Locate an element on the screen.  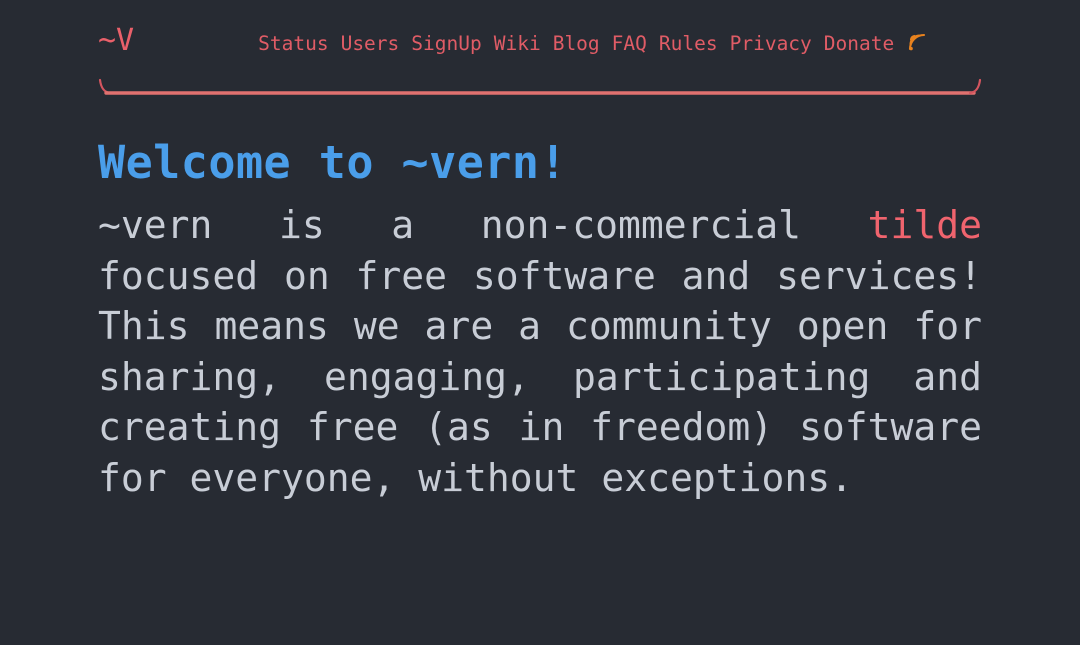
rss-feed-link is located at coordinates (917, 42).